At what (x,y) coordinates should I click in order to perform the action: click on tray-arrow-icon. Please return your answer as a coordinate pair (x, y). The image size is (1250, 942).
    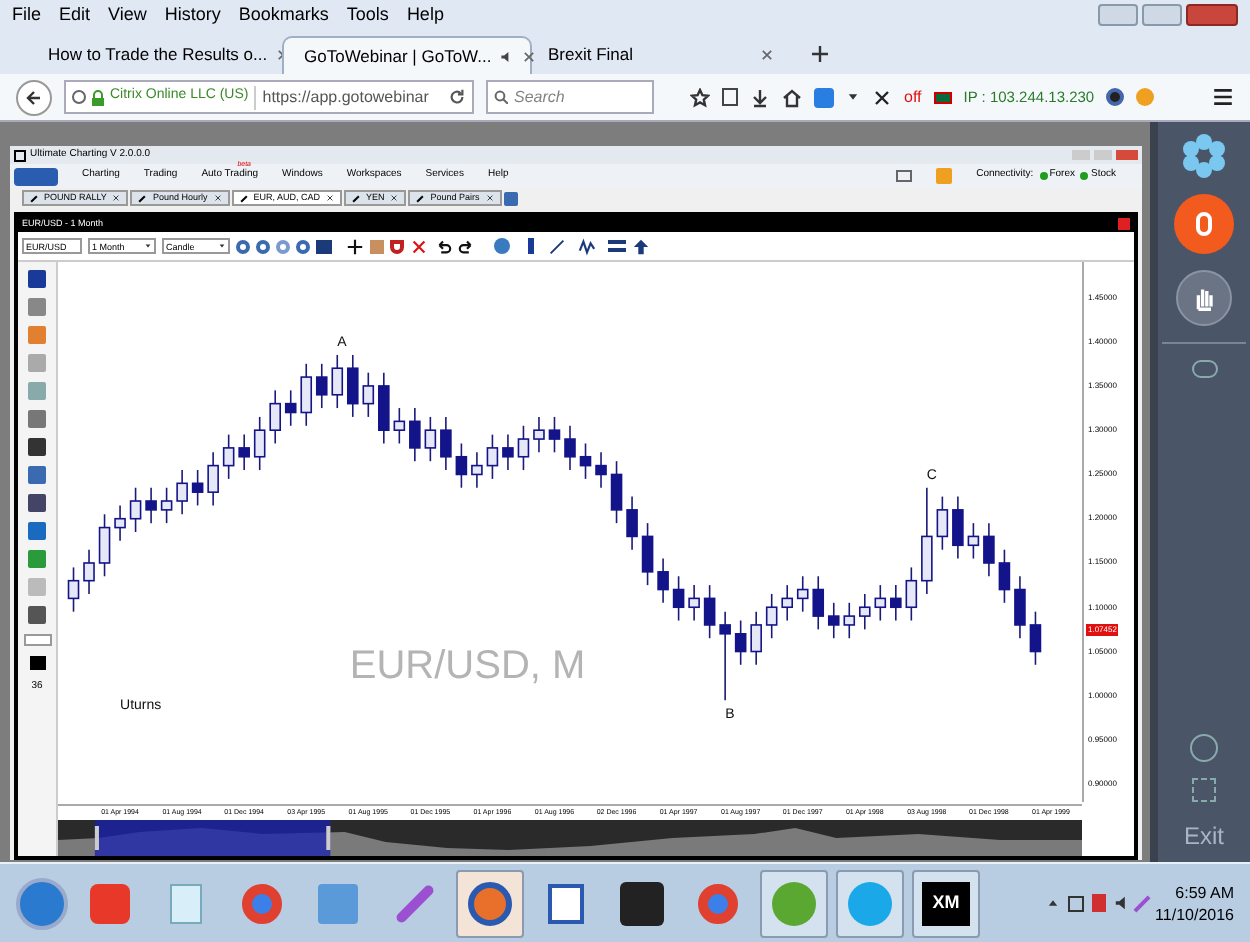
    Looking at the image, I should click on (1052, 903).